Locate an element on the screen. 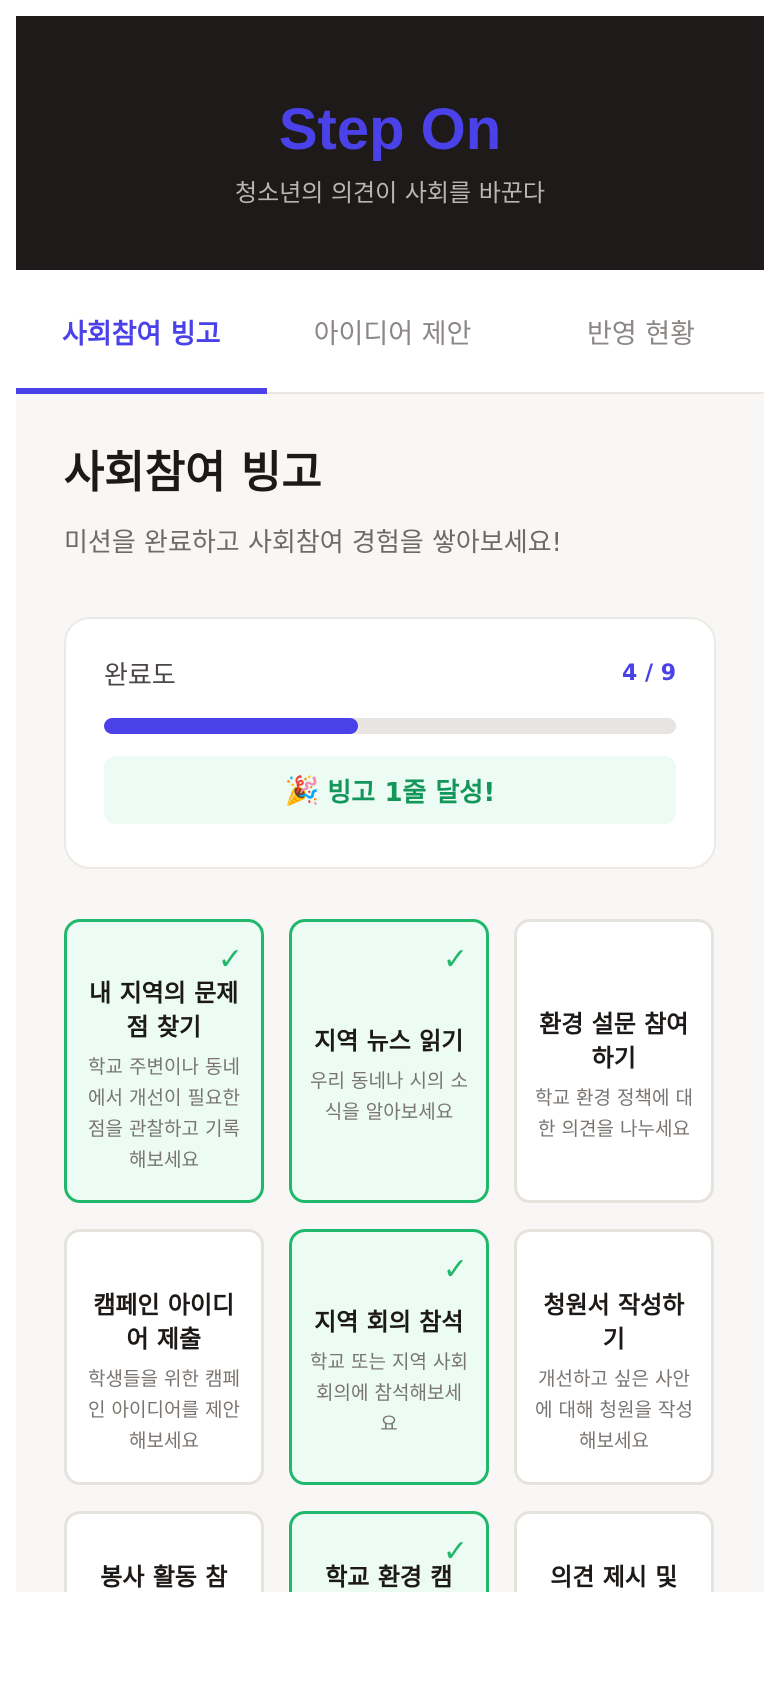  app-tagline: 청소년의 의견이 사회를 바꾼다 is located at coordinates (390, 192).